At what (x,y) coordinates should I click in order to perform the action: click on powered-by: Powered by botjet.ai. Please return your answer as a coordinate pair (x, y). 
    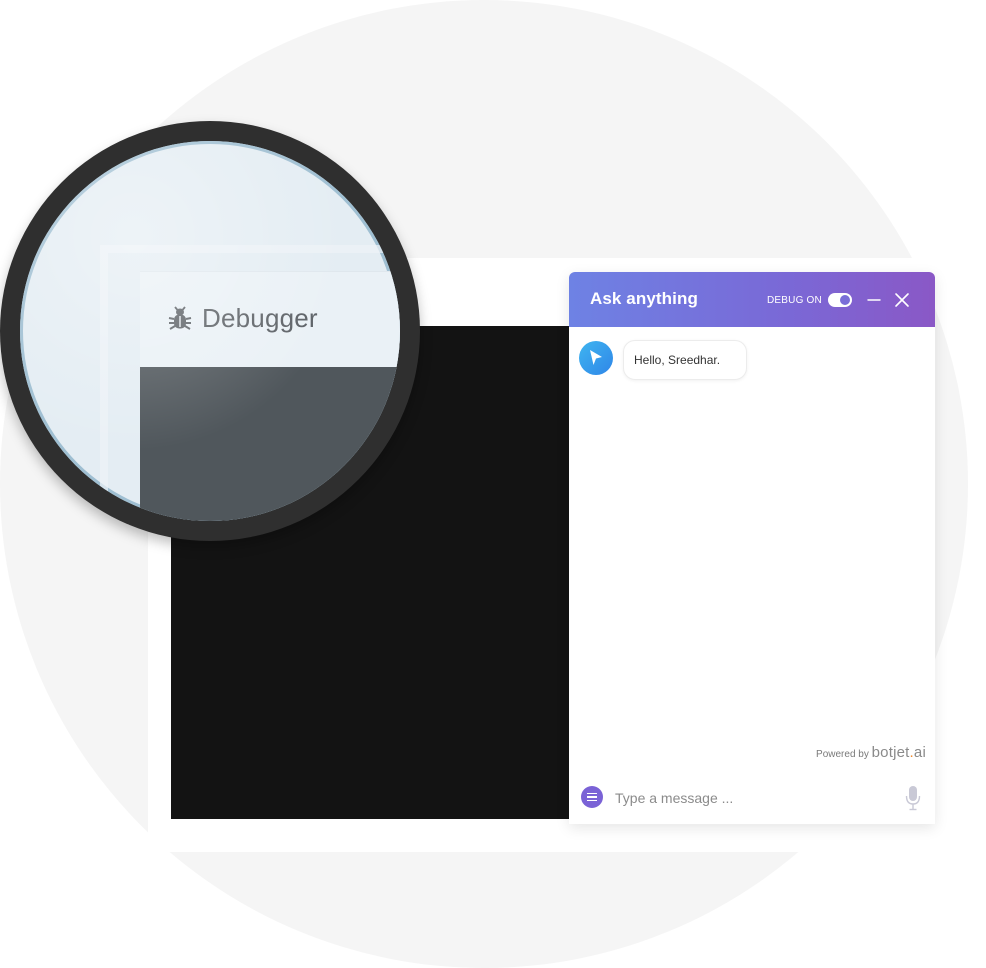
    Looking at the image, I should click on (871, 752).